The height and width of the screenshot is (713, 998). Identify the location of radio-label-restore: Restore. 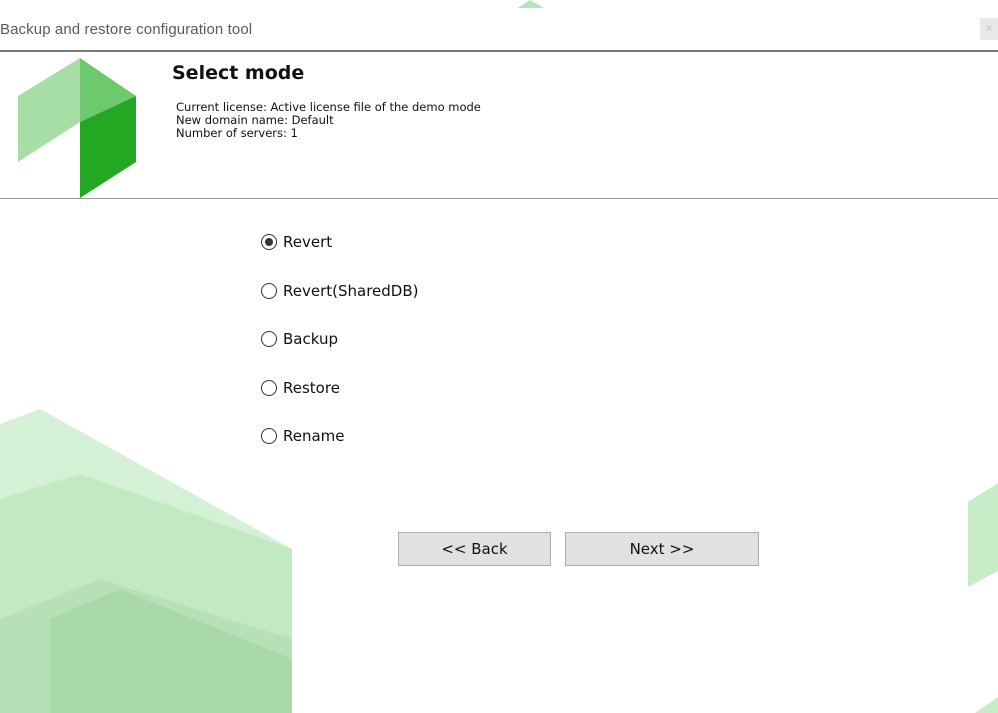
(311, 388).